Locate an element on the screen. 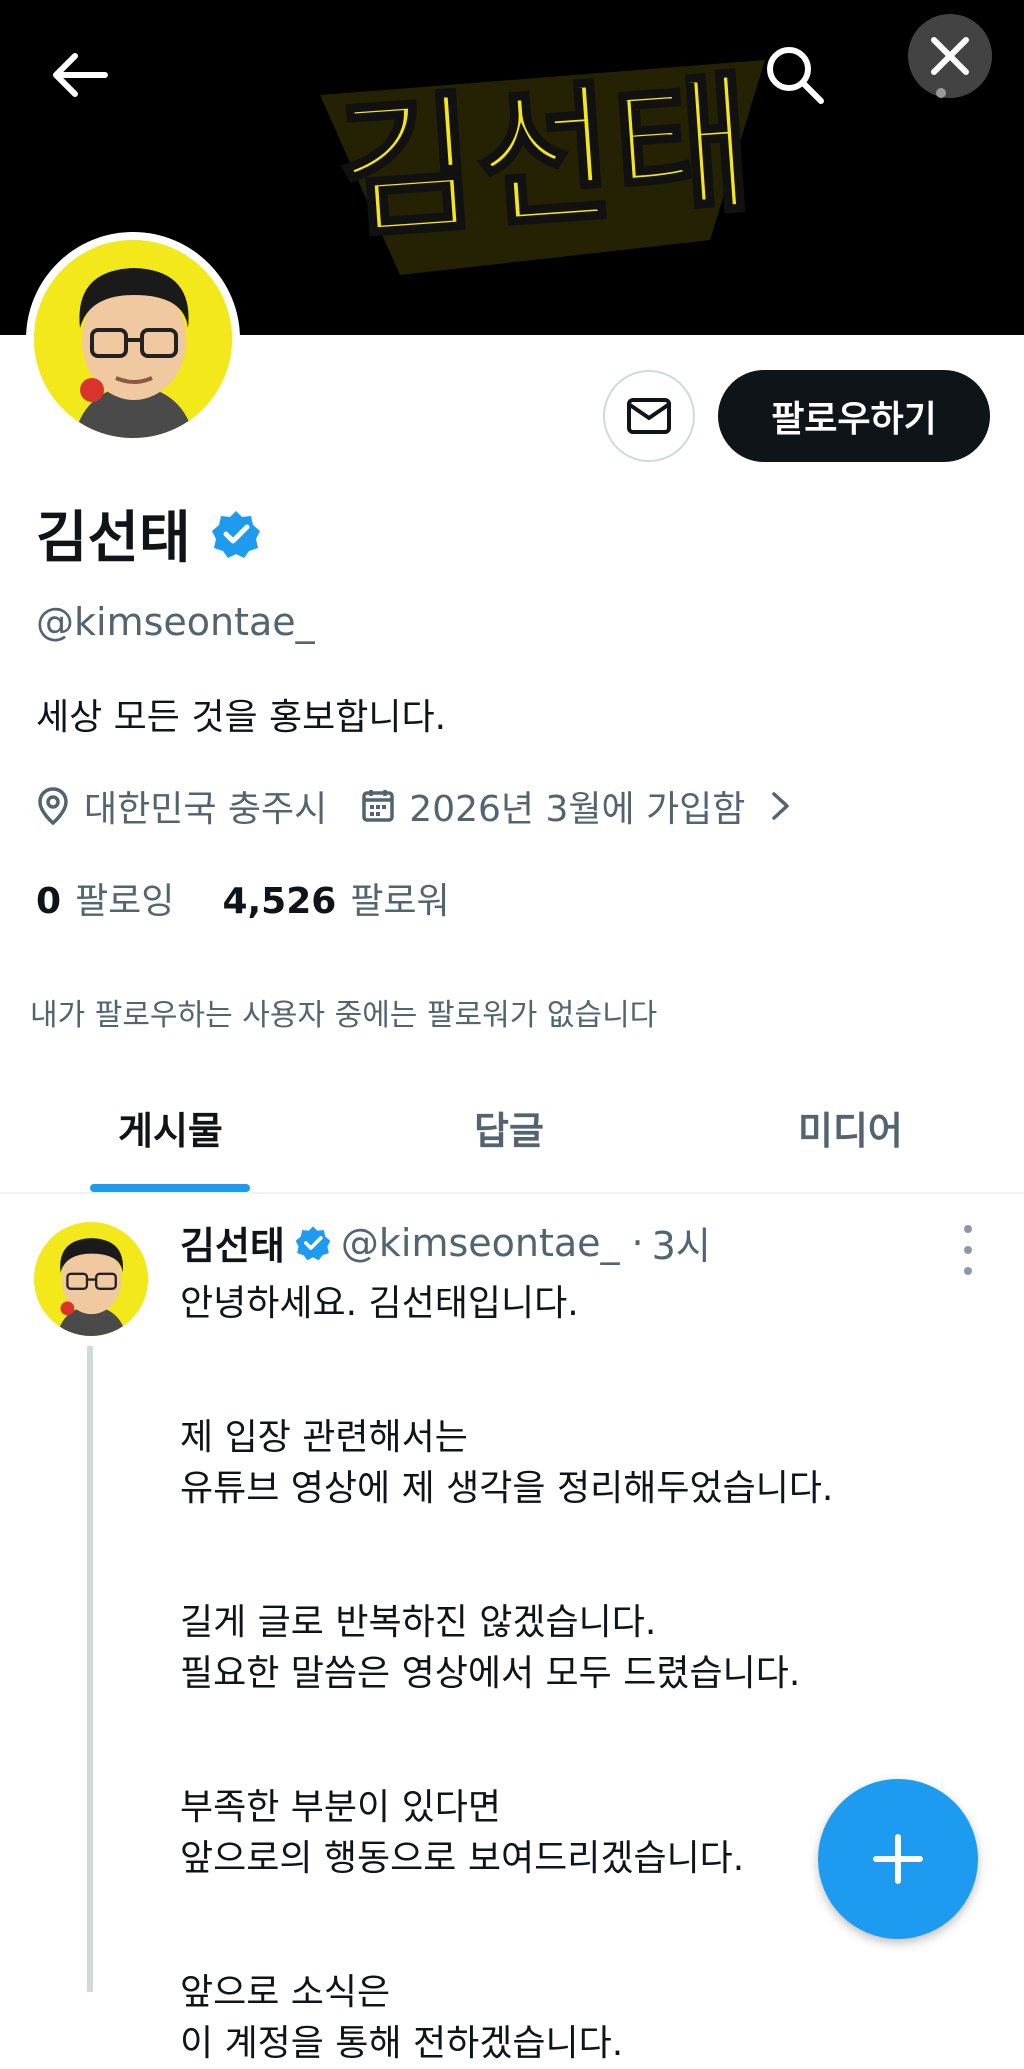  avatar-illustration is located at coordinates (133, 339).